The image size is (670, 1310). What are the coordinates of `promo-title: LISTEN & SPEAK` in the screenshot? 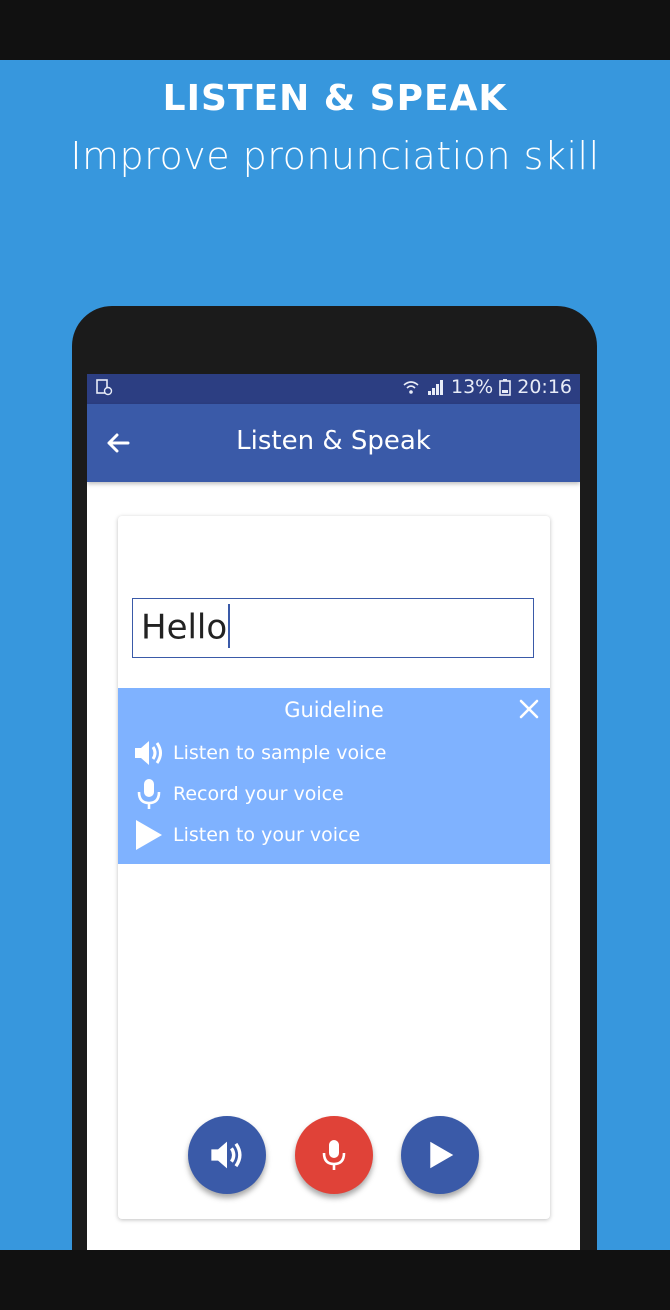 It's located at (335, 98).